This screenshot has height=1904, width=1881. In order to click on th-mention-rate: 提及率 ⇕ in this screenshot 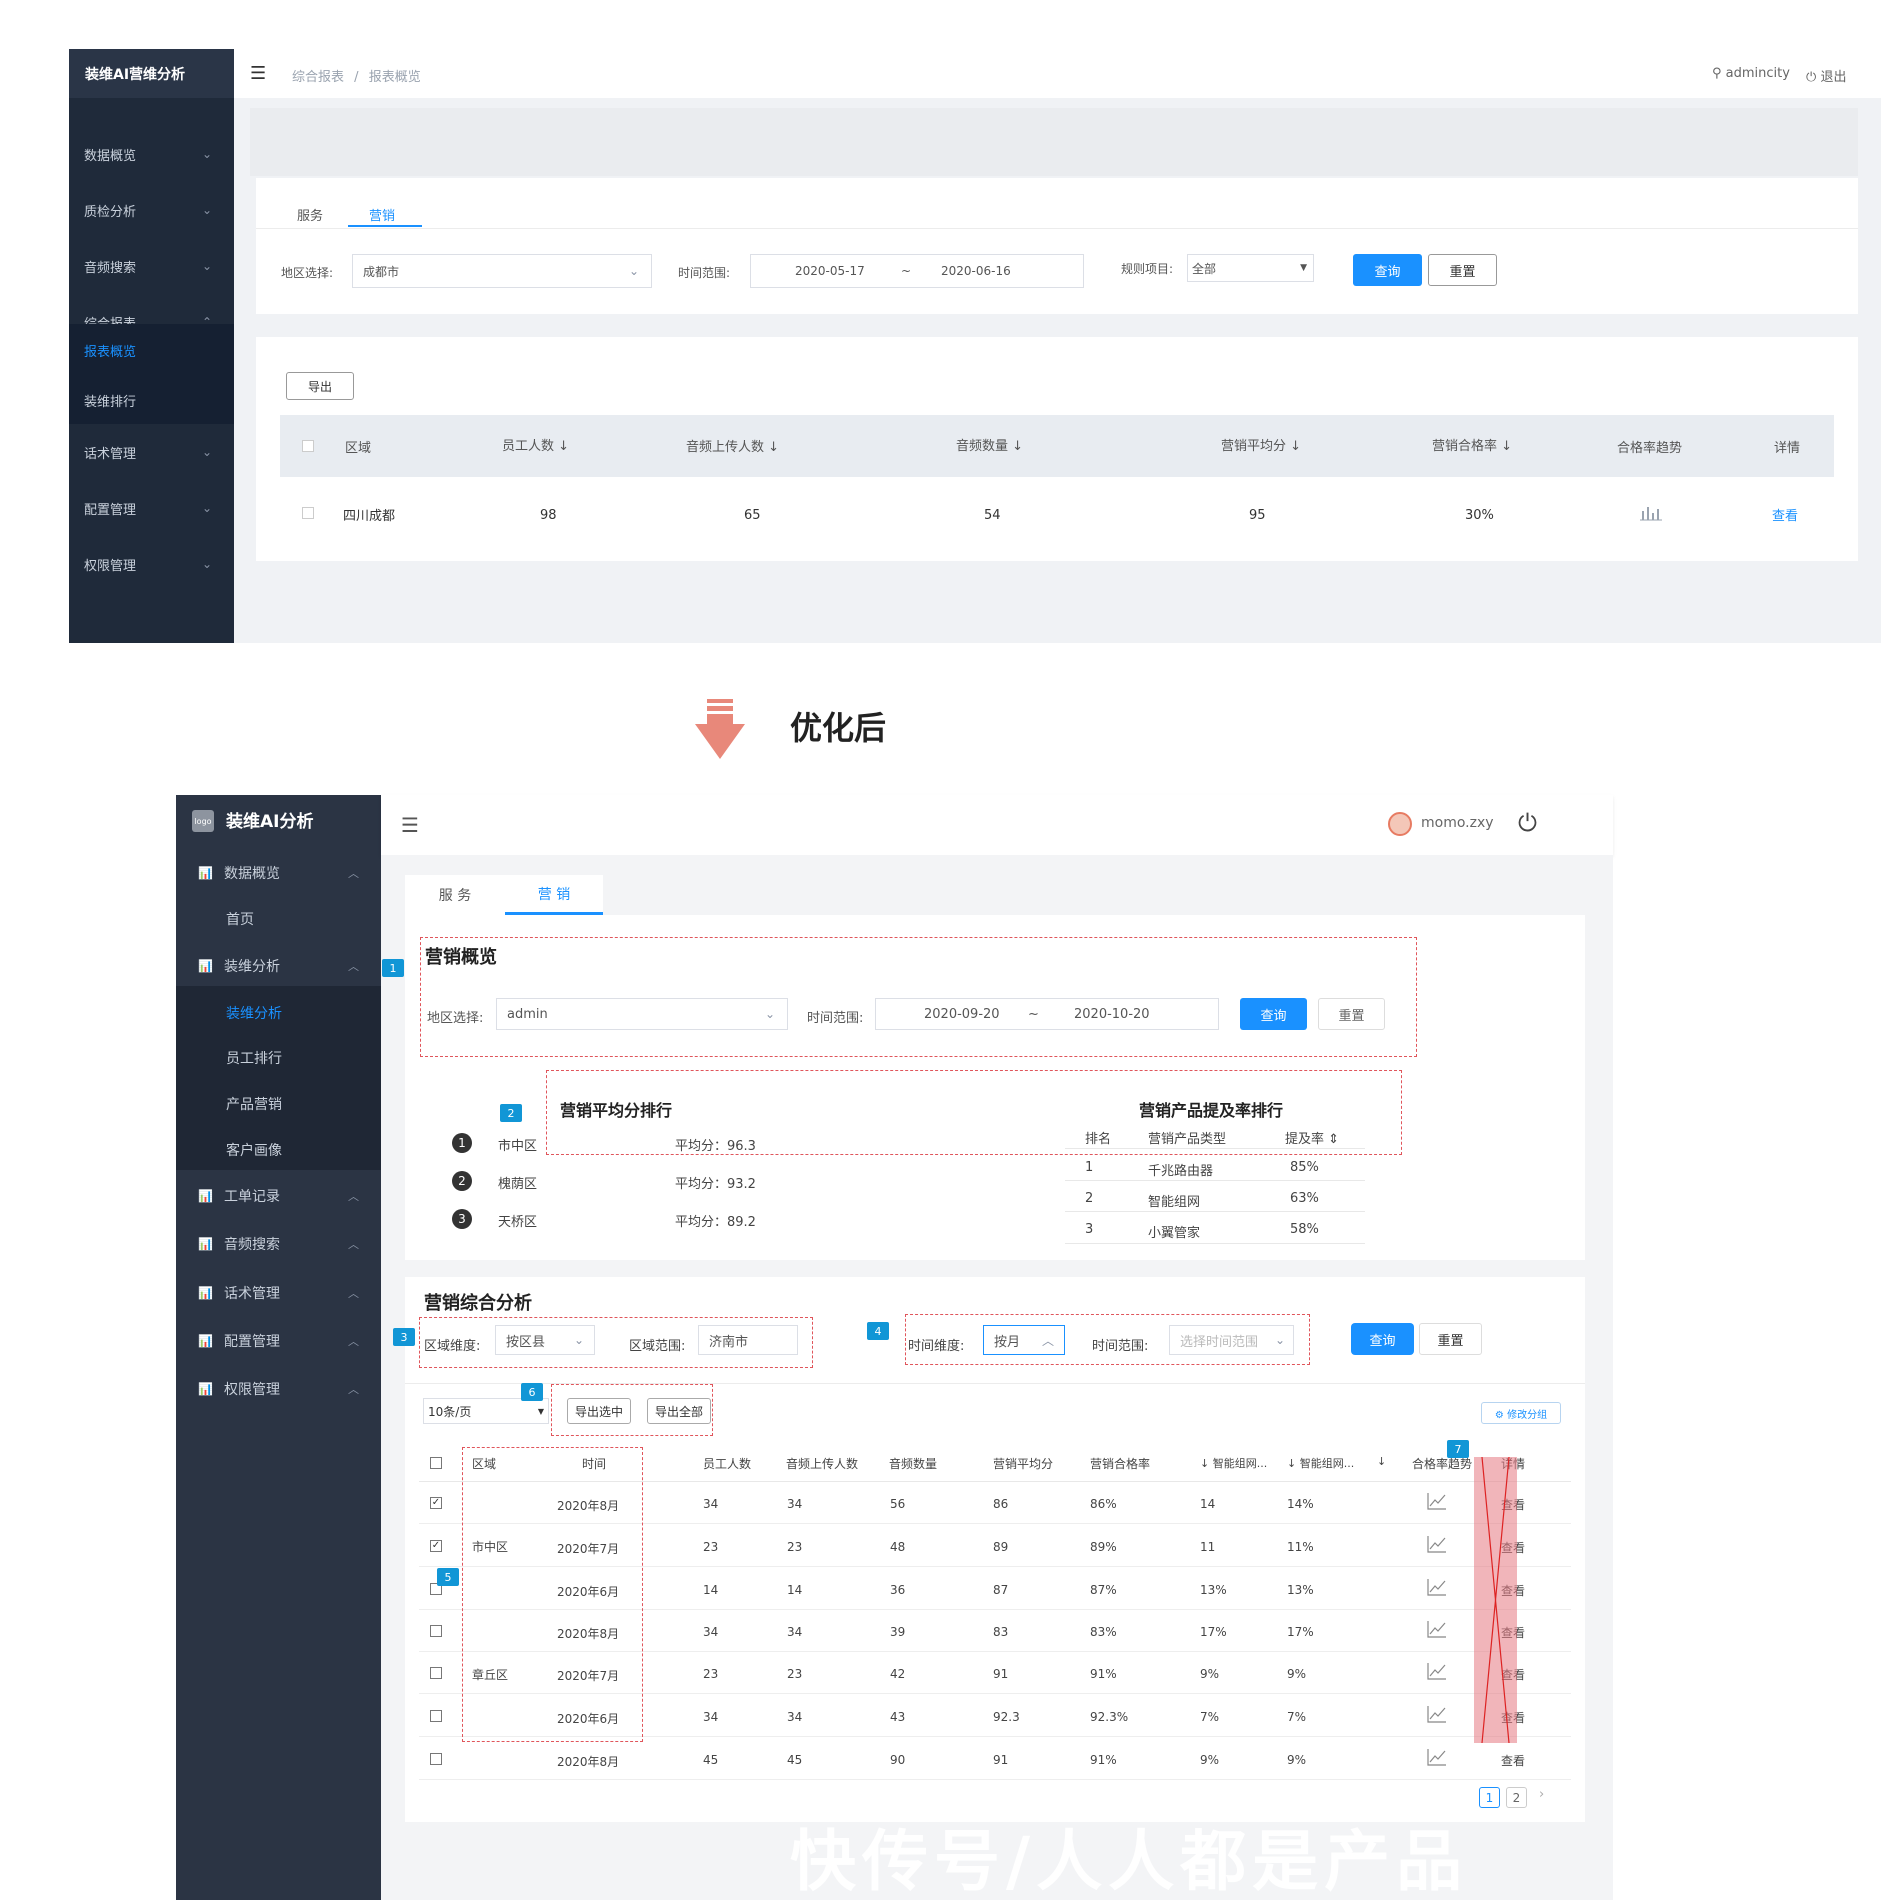, I will do `click(1312, 1137)`.